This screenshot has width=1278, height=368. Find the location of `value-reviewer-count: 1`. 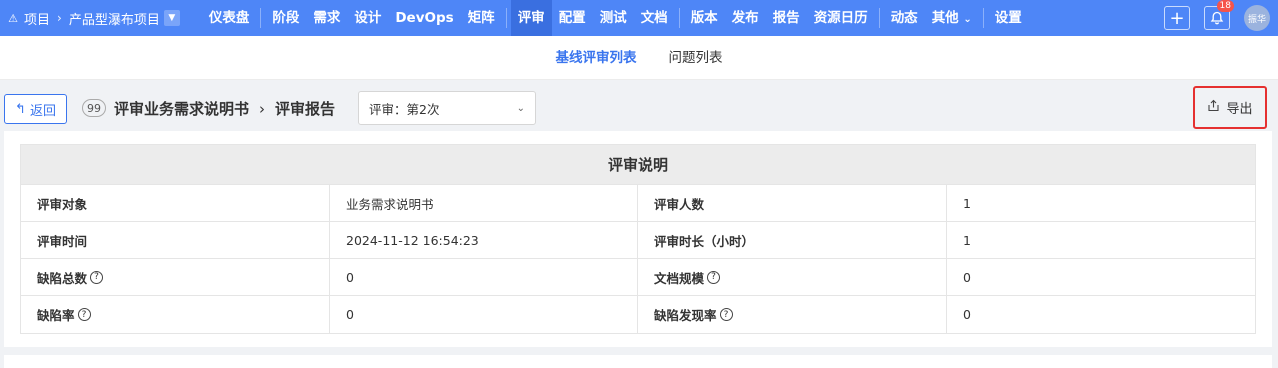

value-reviewer-count: 1 is located at coordinates (967, 203).